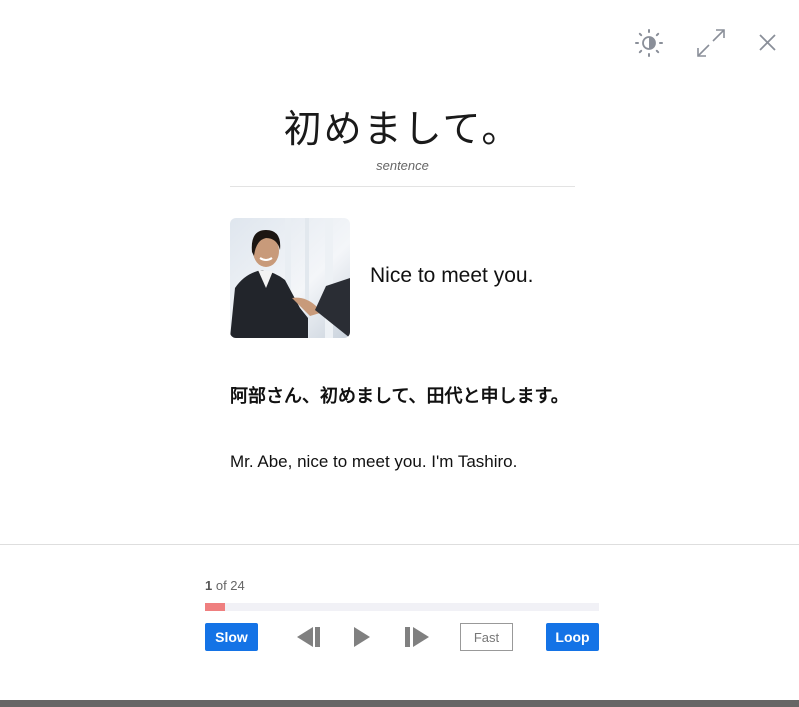 The width and height of the screenshot is (799, 707). Describe the element at coordinates (711, 43) in the screenshot. I see `expand-icon` at that location.